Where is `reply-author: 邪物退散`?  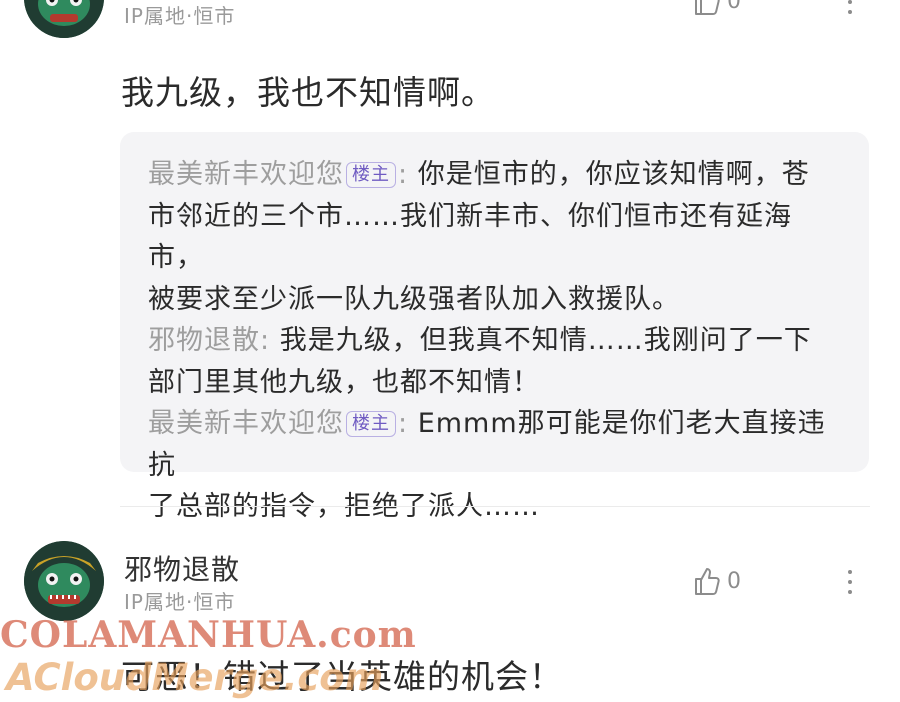
reply-author: 邪物退散 is located at coordinates (204, 340).